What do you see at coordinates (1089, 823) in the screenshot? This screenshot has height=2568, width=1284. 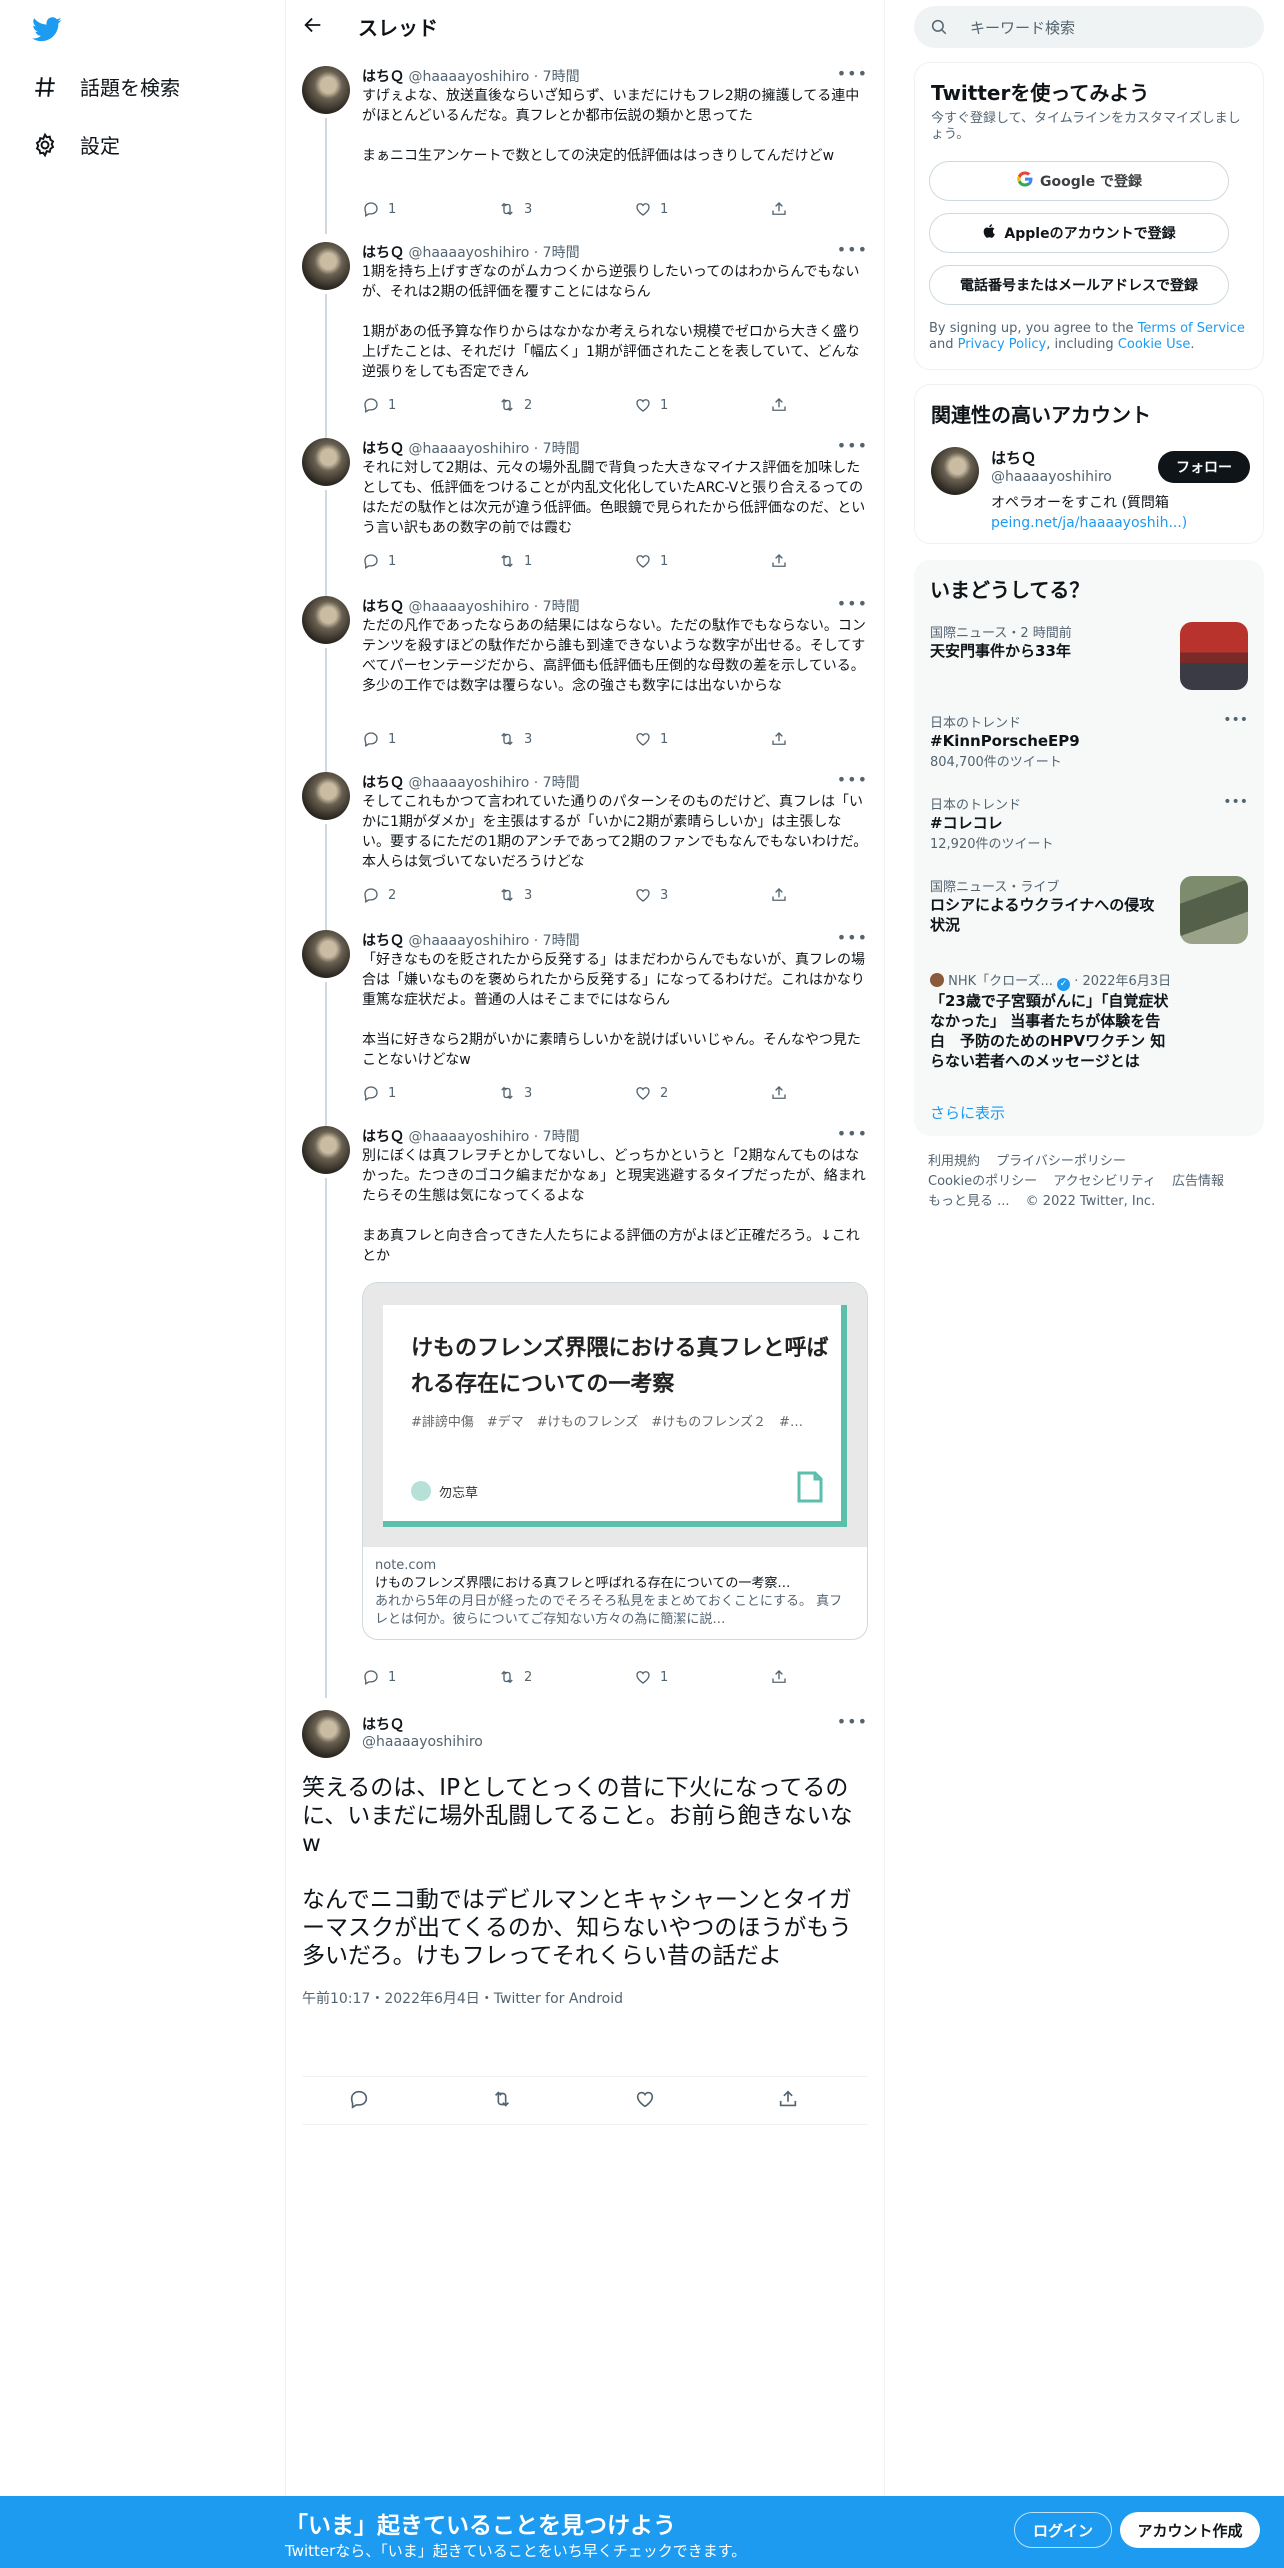 I see `trend-item: 日本のトレンド #コレコレ 12,920件のツイート •••` at bounding box center [1089, 823].